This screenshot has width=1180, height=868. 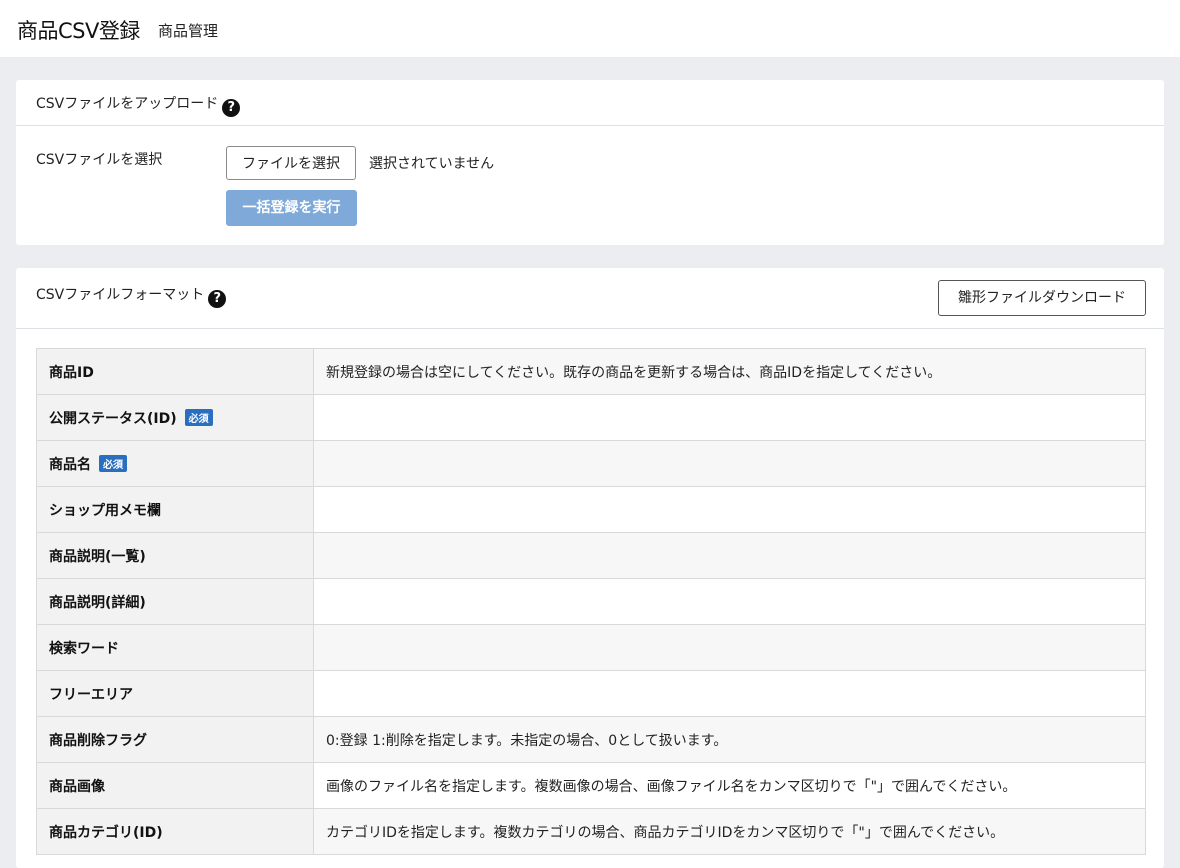 What do you see at coordinates (97, 556) in the screenshot?
I see `field-name: 商品説明(一覧)` at bounding box center [97, 556].